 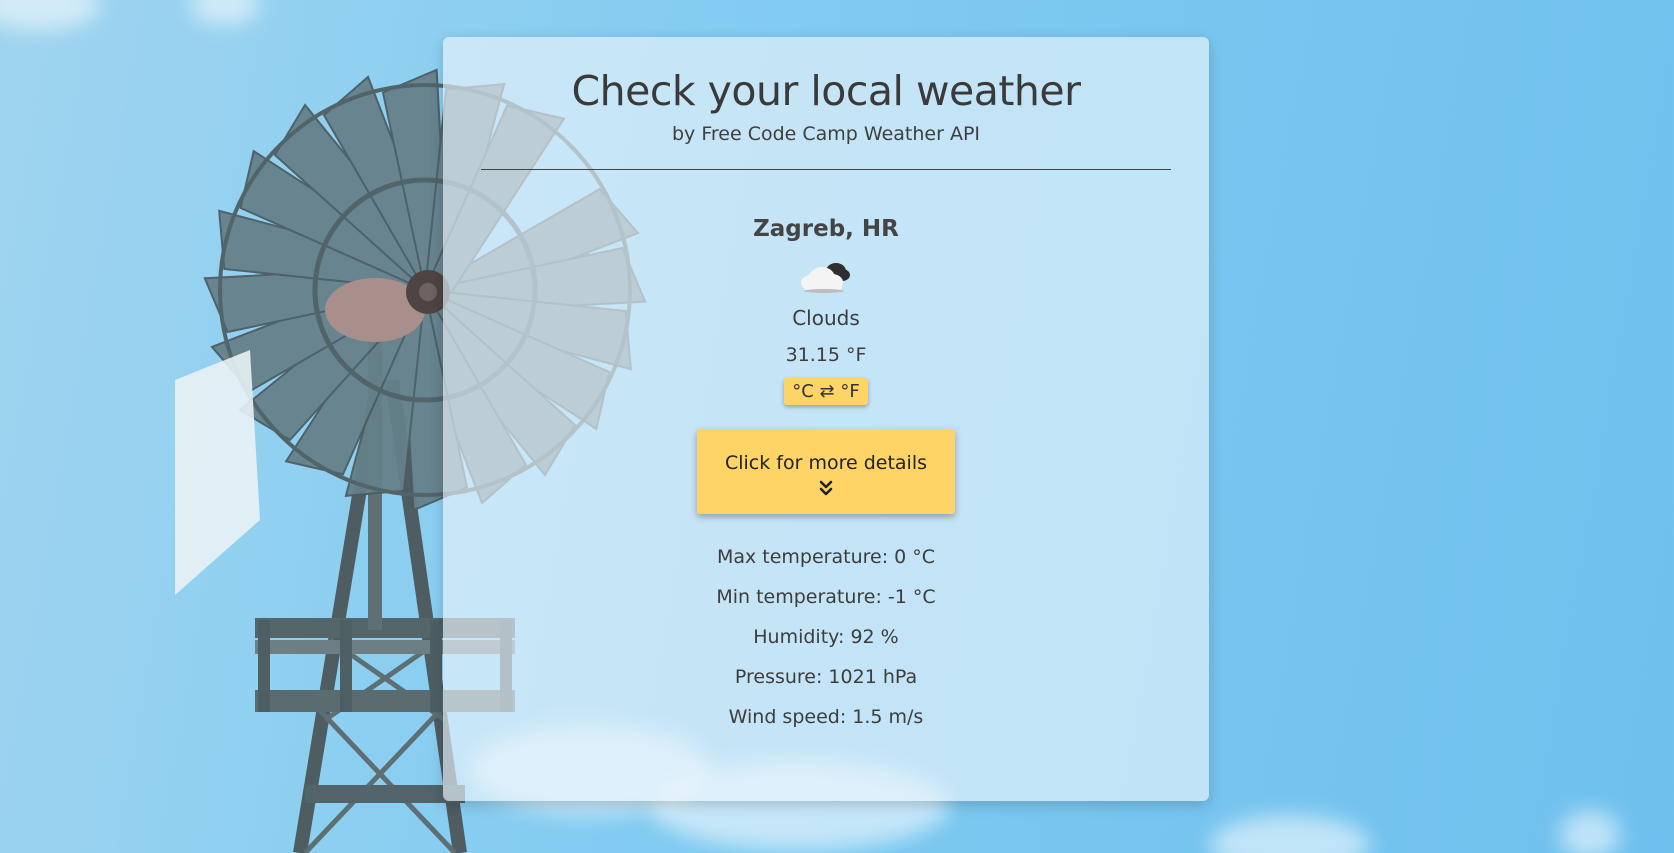 I want to click on detail-wind-speed: Wind speed: 1.5 m/s, so click(x=826, y=717).